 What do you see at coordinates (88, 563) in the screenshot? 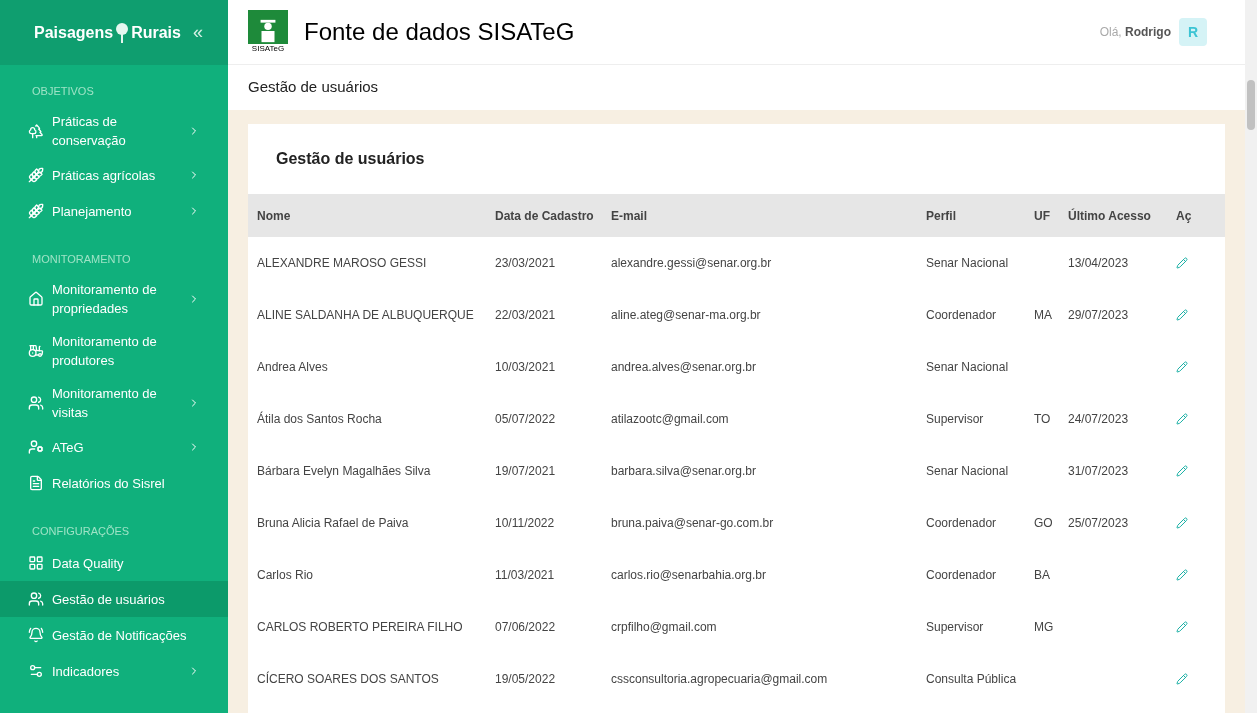
I see `menu-item-label: Data Quality` at bounding box center [88, 563].